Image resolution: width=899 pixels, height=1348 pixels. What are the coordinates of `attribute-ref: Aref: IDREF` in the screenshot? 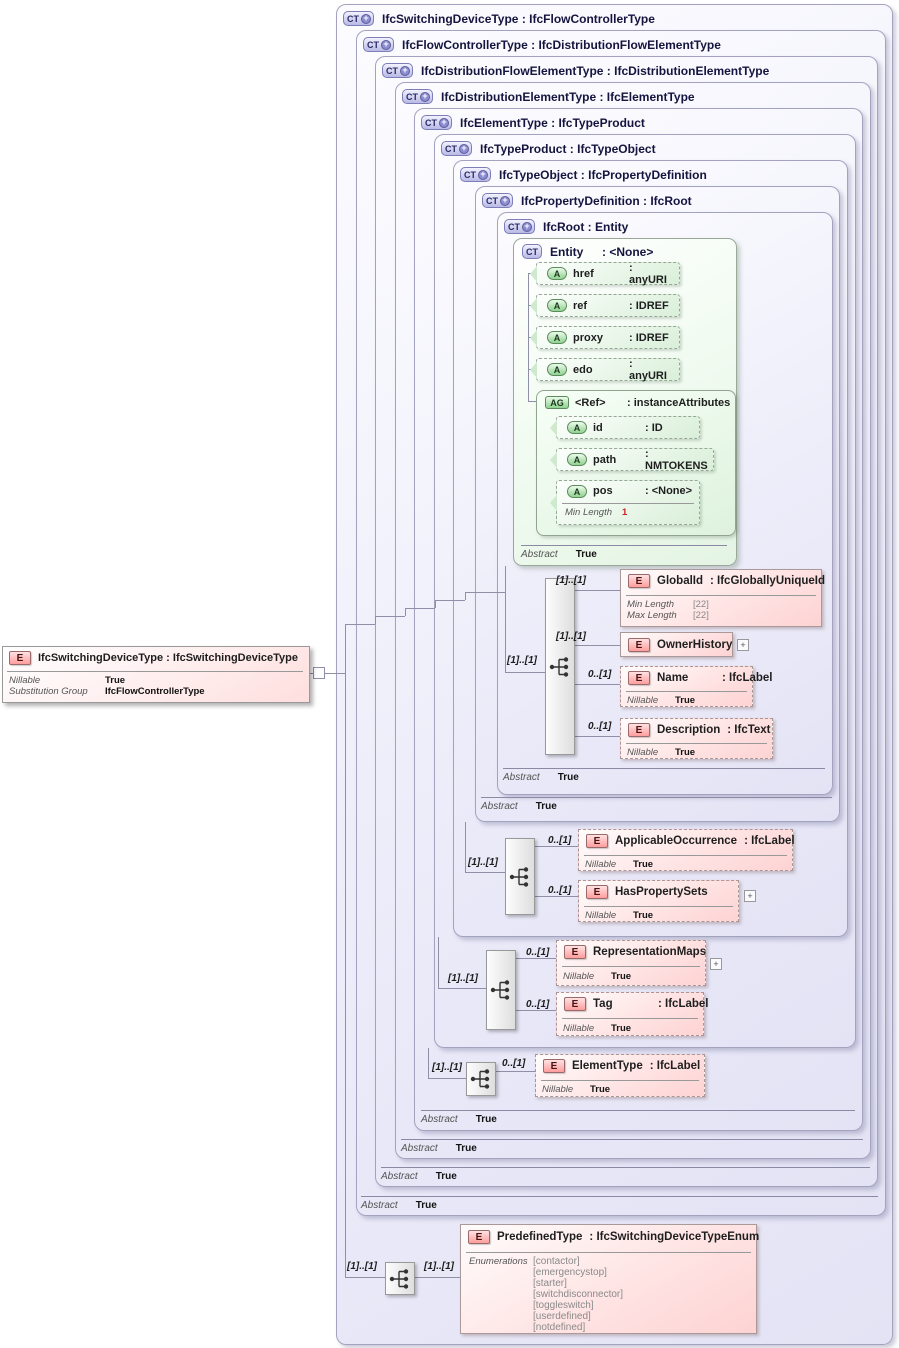 It's located at (608, 305).